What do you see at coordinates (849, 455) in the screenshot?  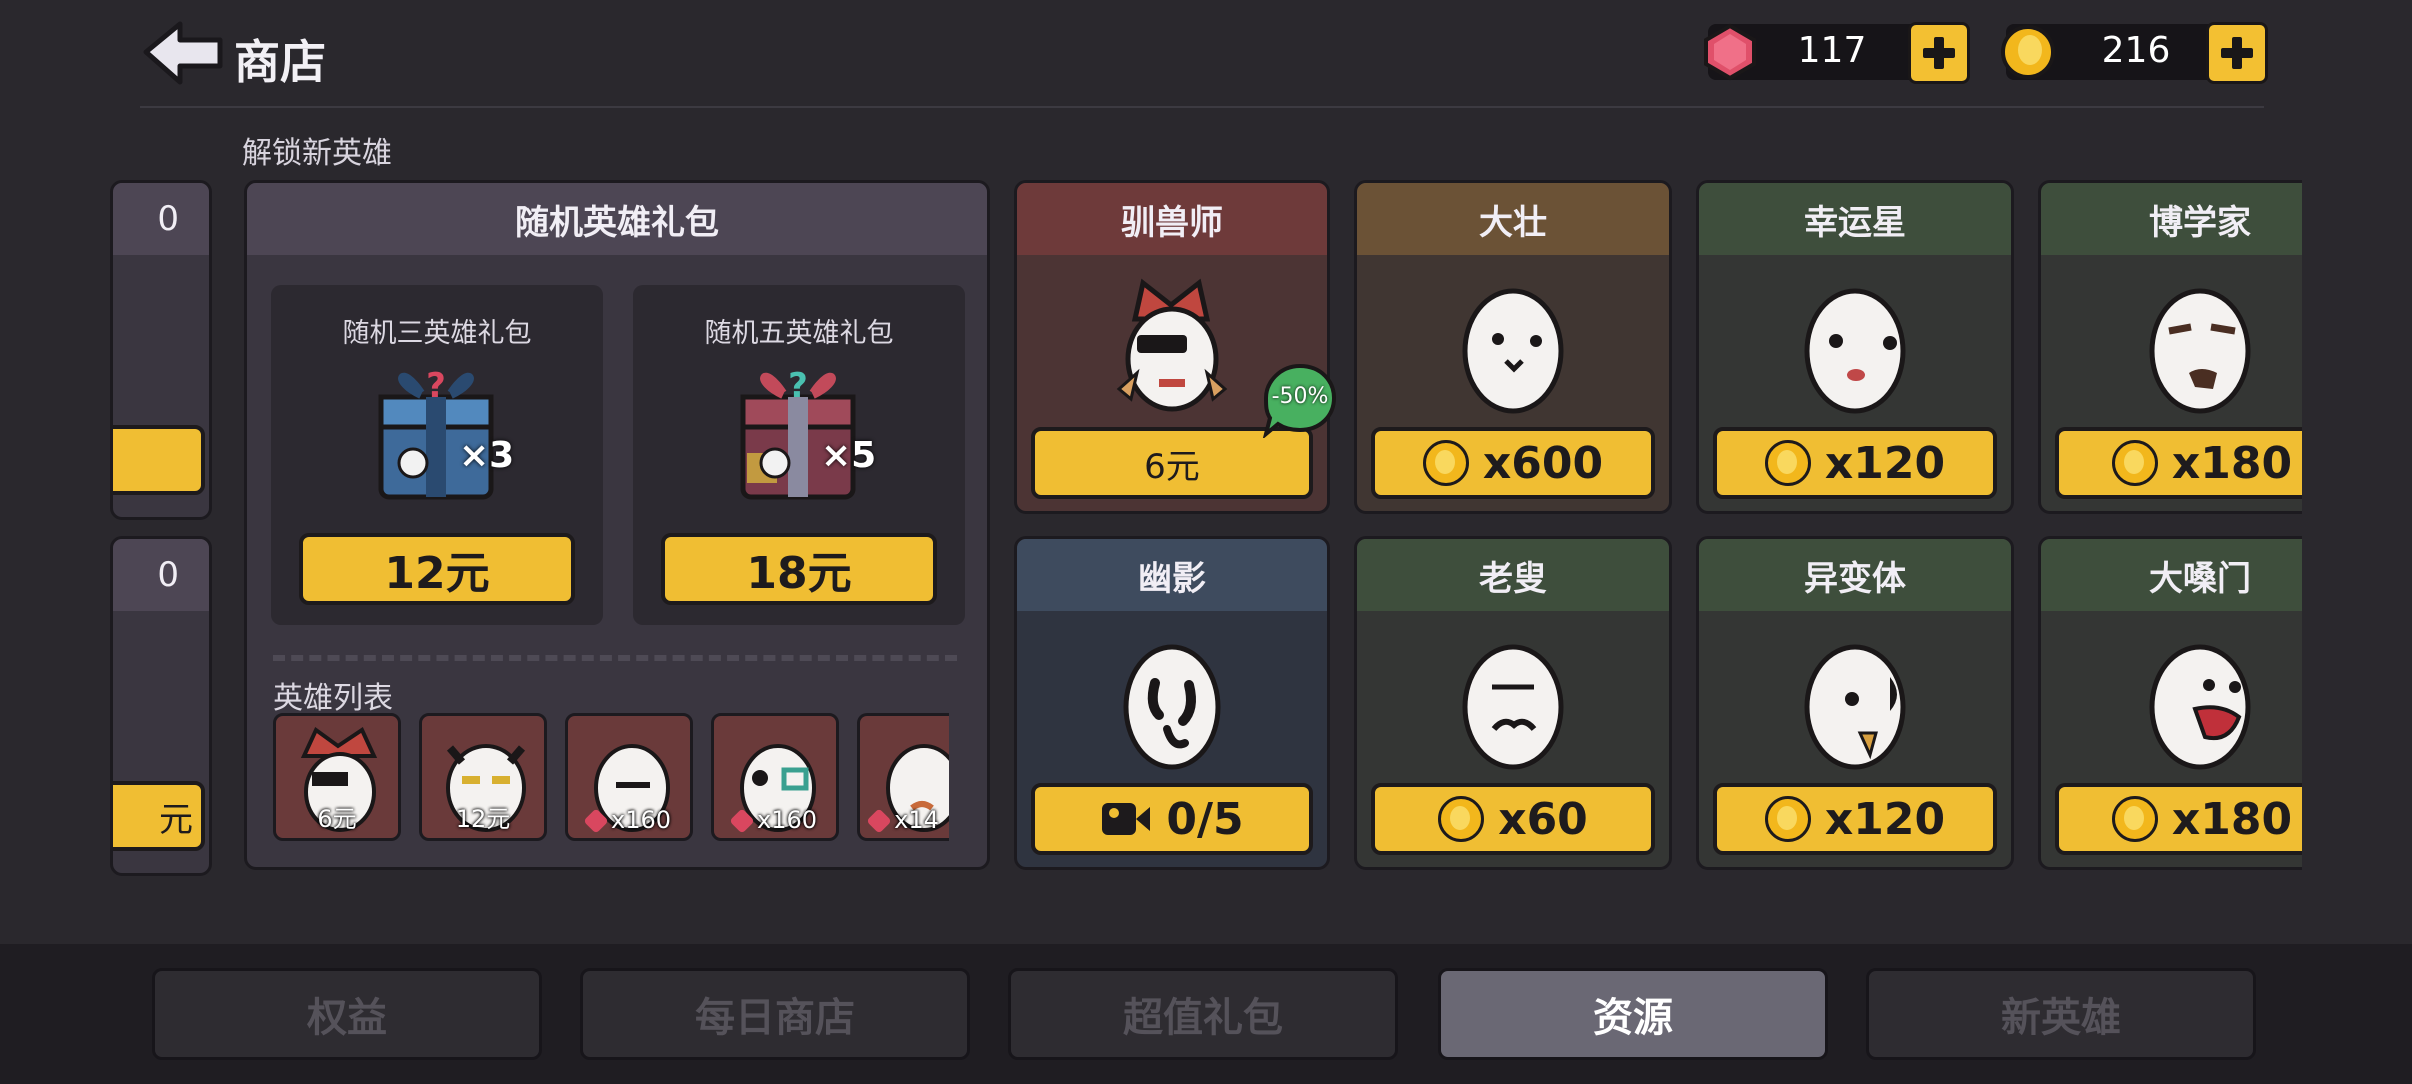 I see `gift-count-badge: ×5` at bounding box center [849, 455].